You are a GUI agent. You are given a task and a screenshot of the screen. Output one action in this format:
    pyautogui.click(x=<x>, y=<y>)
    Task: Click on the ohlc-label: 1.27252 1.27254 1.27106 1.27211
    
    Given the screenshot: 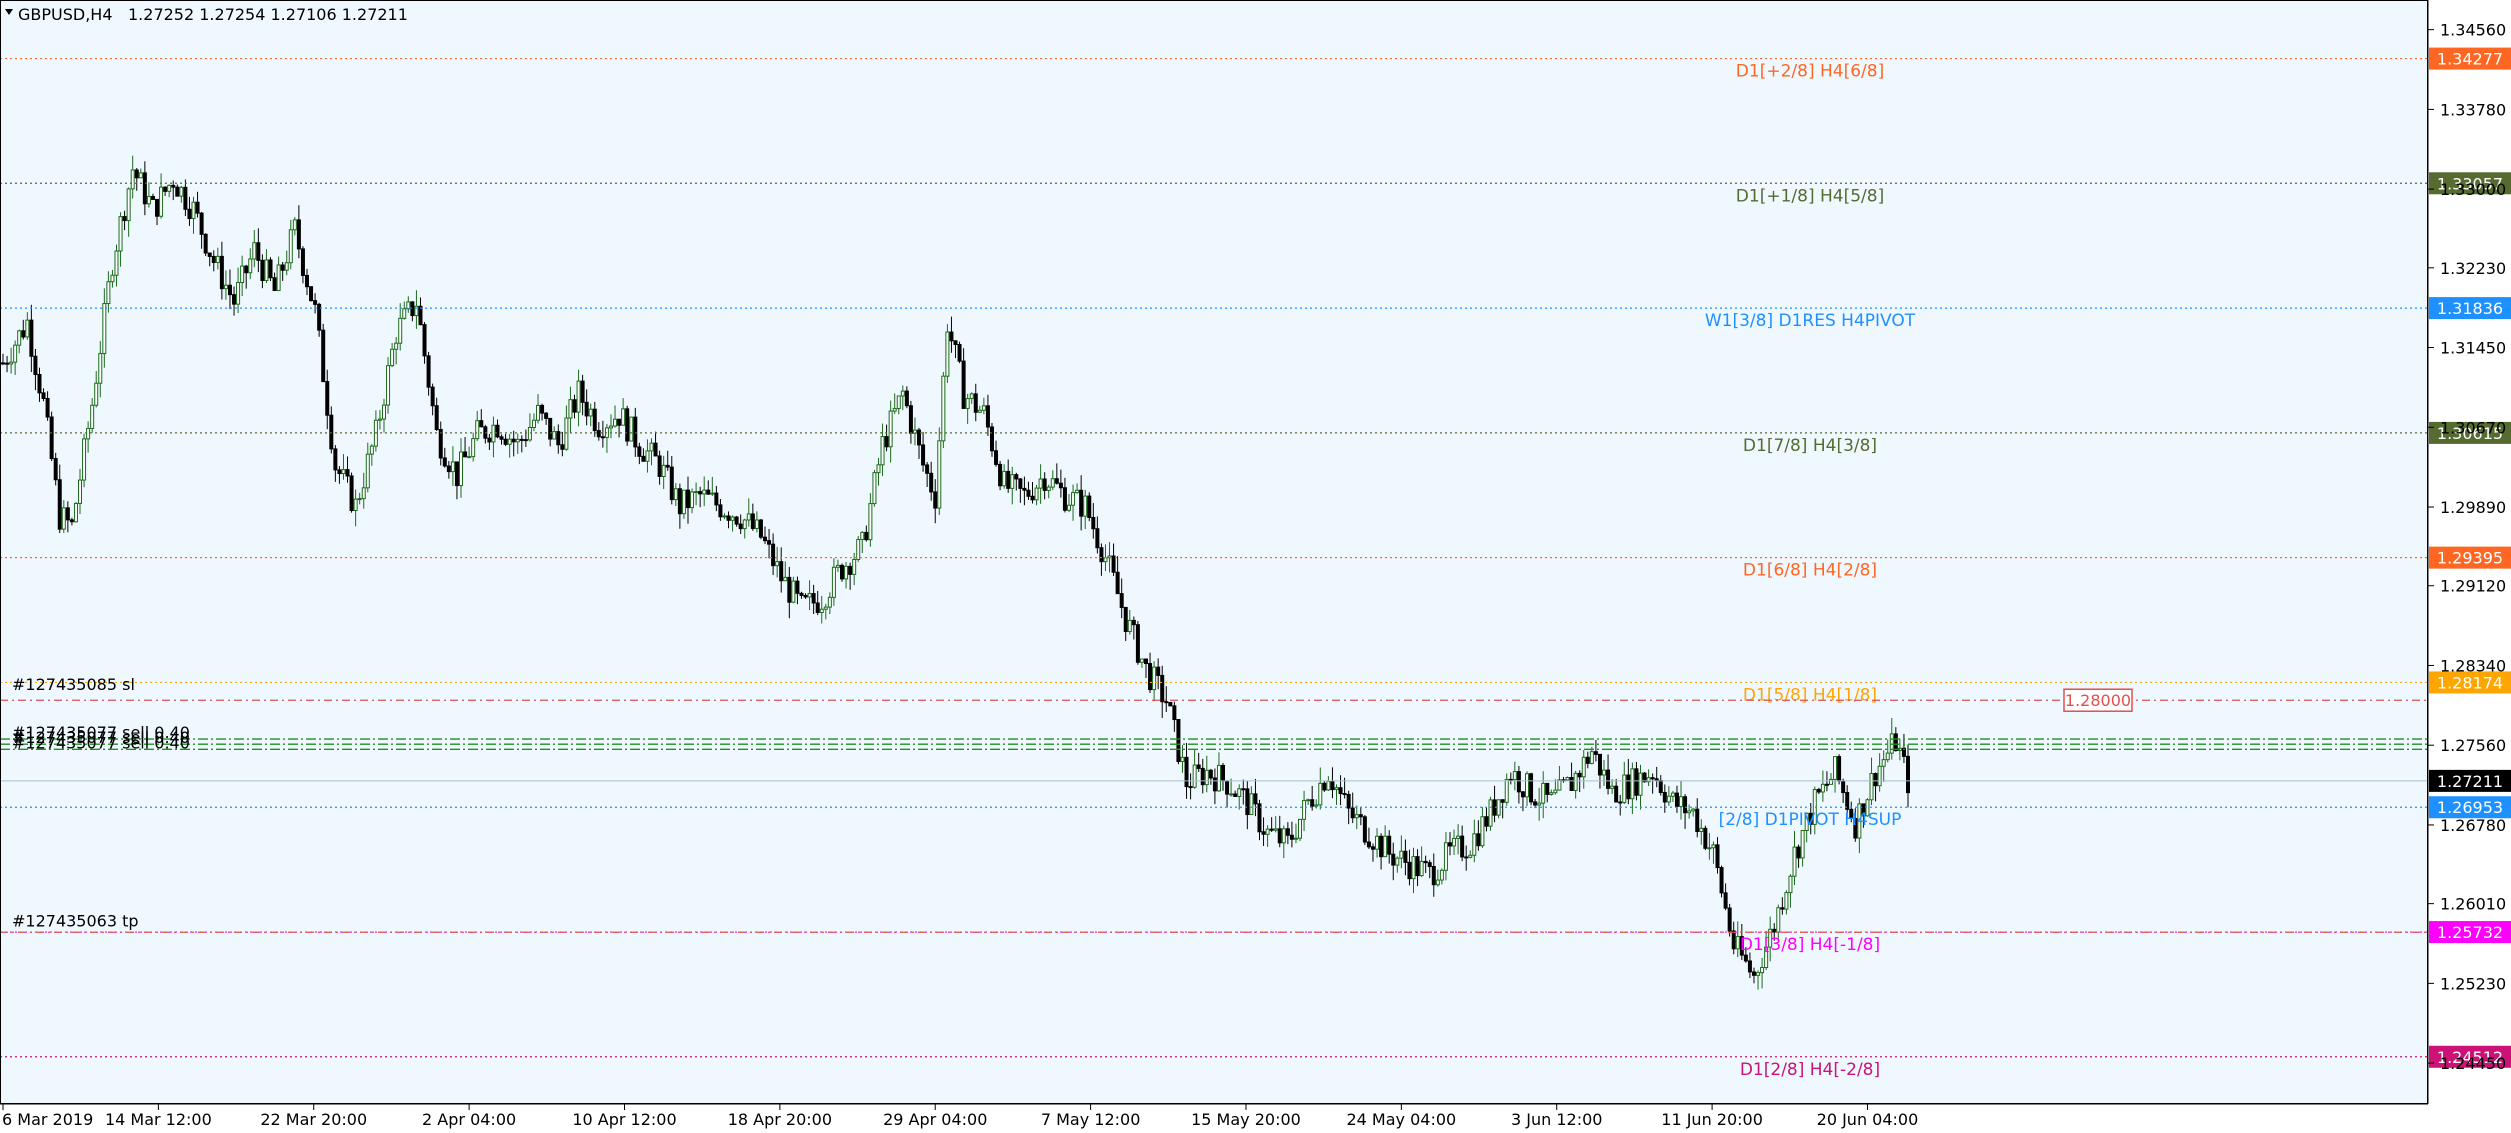 What is the action you would take?
    pyautogui.click(x=268, y=14)
    